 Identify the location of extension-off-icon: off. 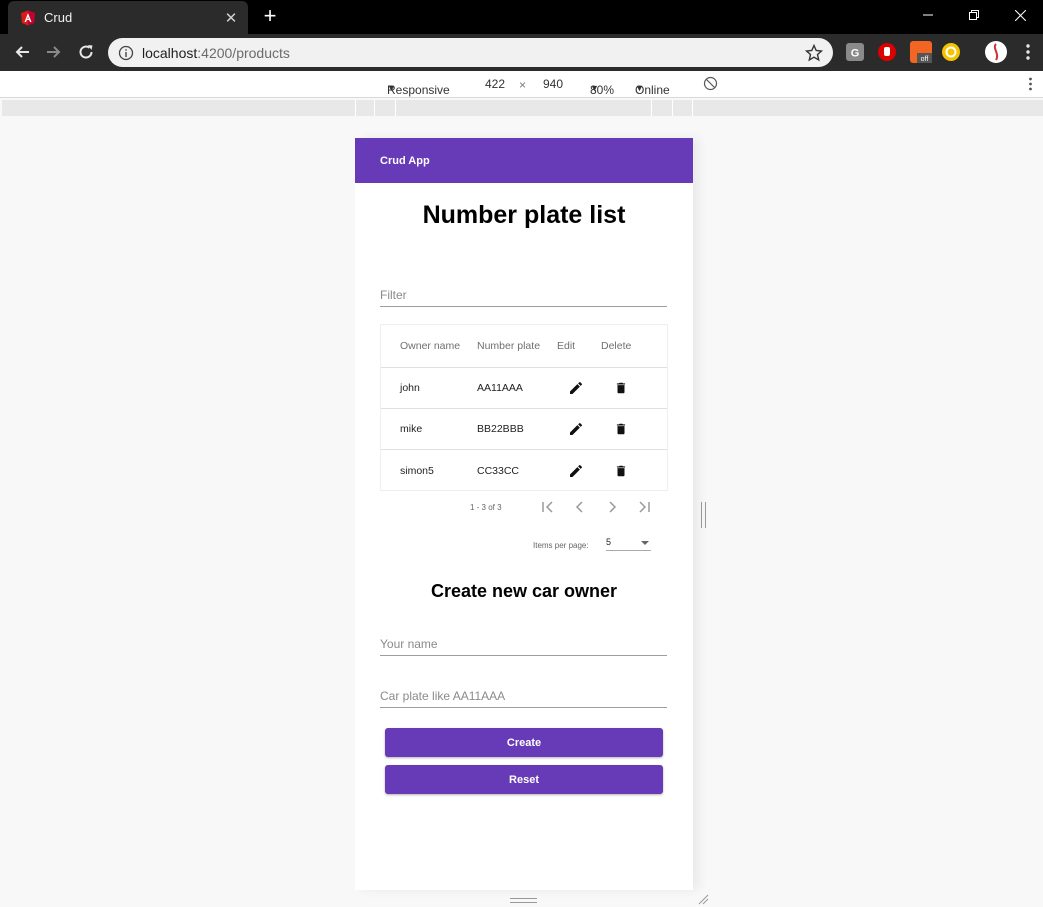
(921, 52).